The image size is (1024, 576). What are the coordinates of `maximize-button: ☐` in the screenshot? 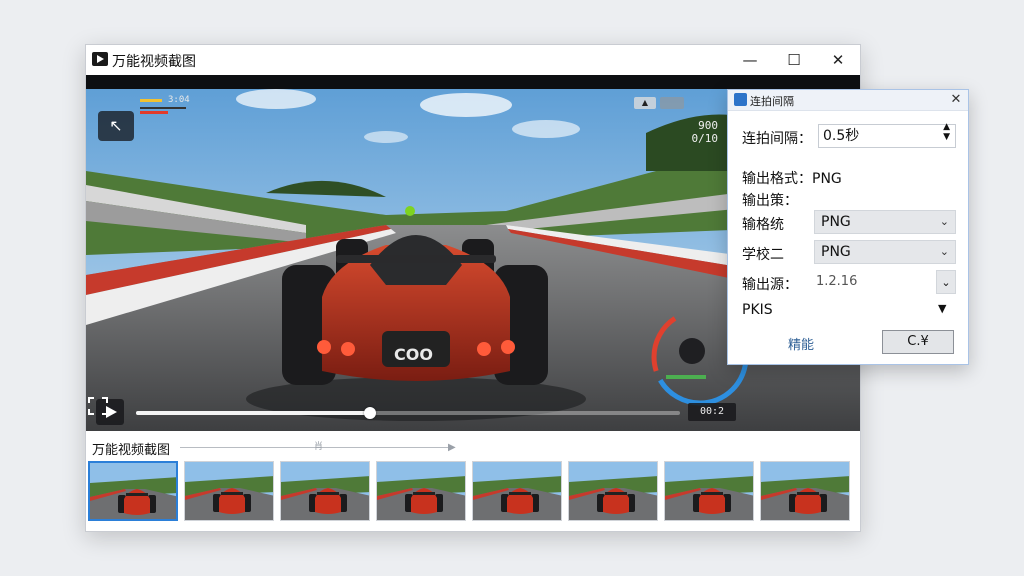 It's located at (794, 60).